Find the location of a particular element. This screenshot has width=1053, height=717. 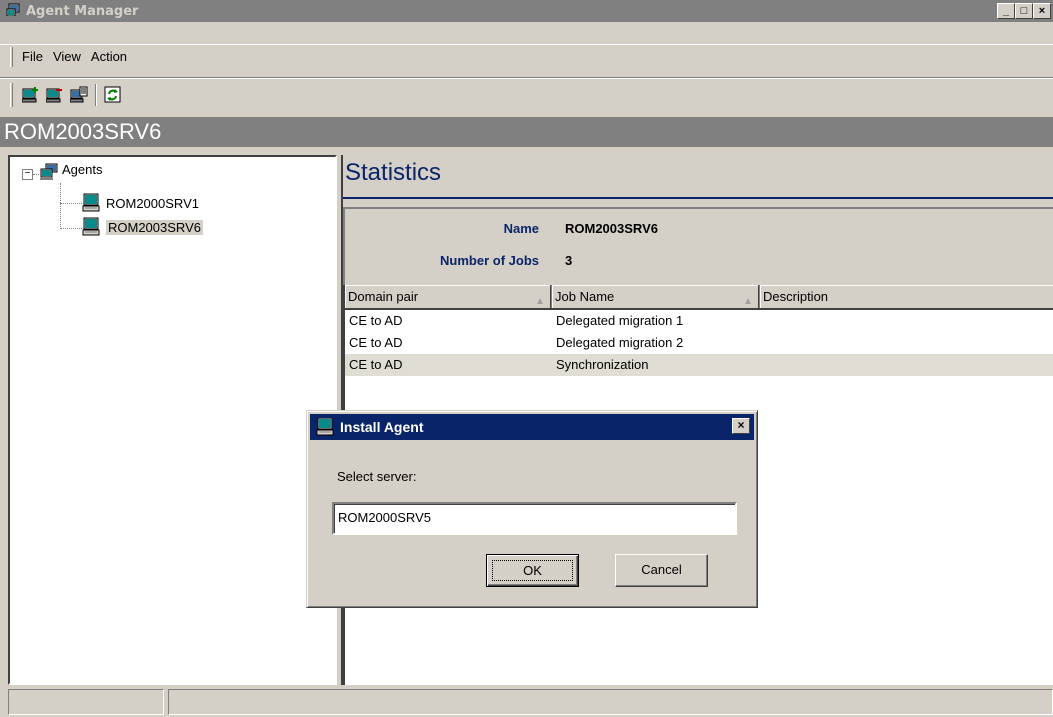

status-bar is located at coordinates (526, 702).